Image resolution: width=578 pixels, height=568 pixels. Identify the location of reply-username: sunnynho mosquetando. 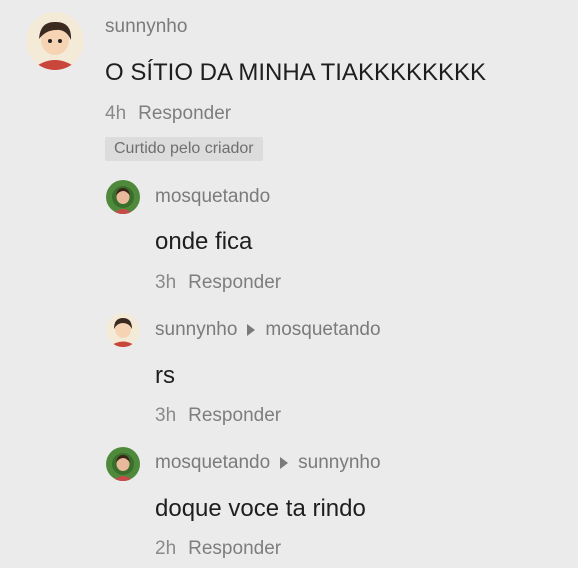
(268, 330).